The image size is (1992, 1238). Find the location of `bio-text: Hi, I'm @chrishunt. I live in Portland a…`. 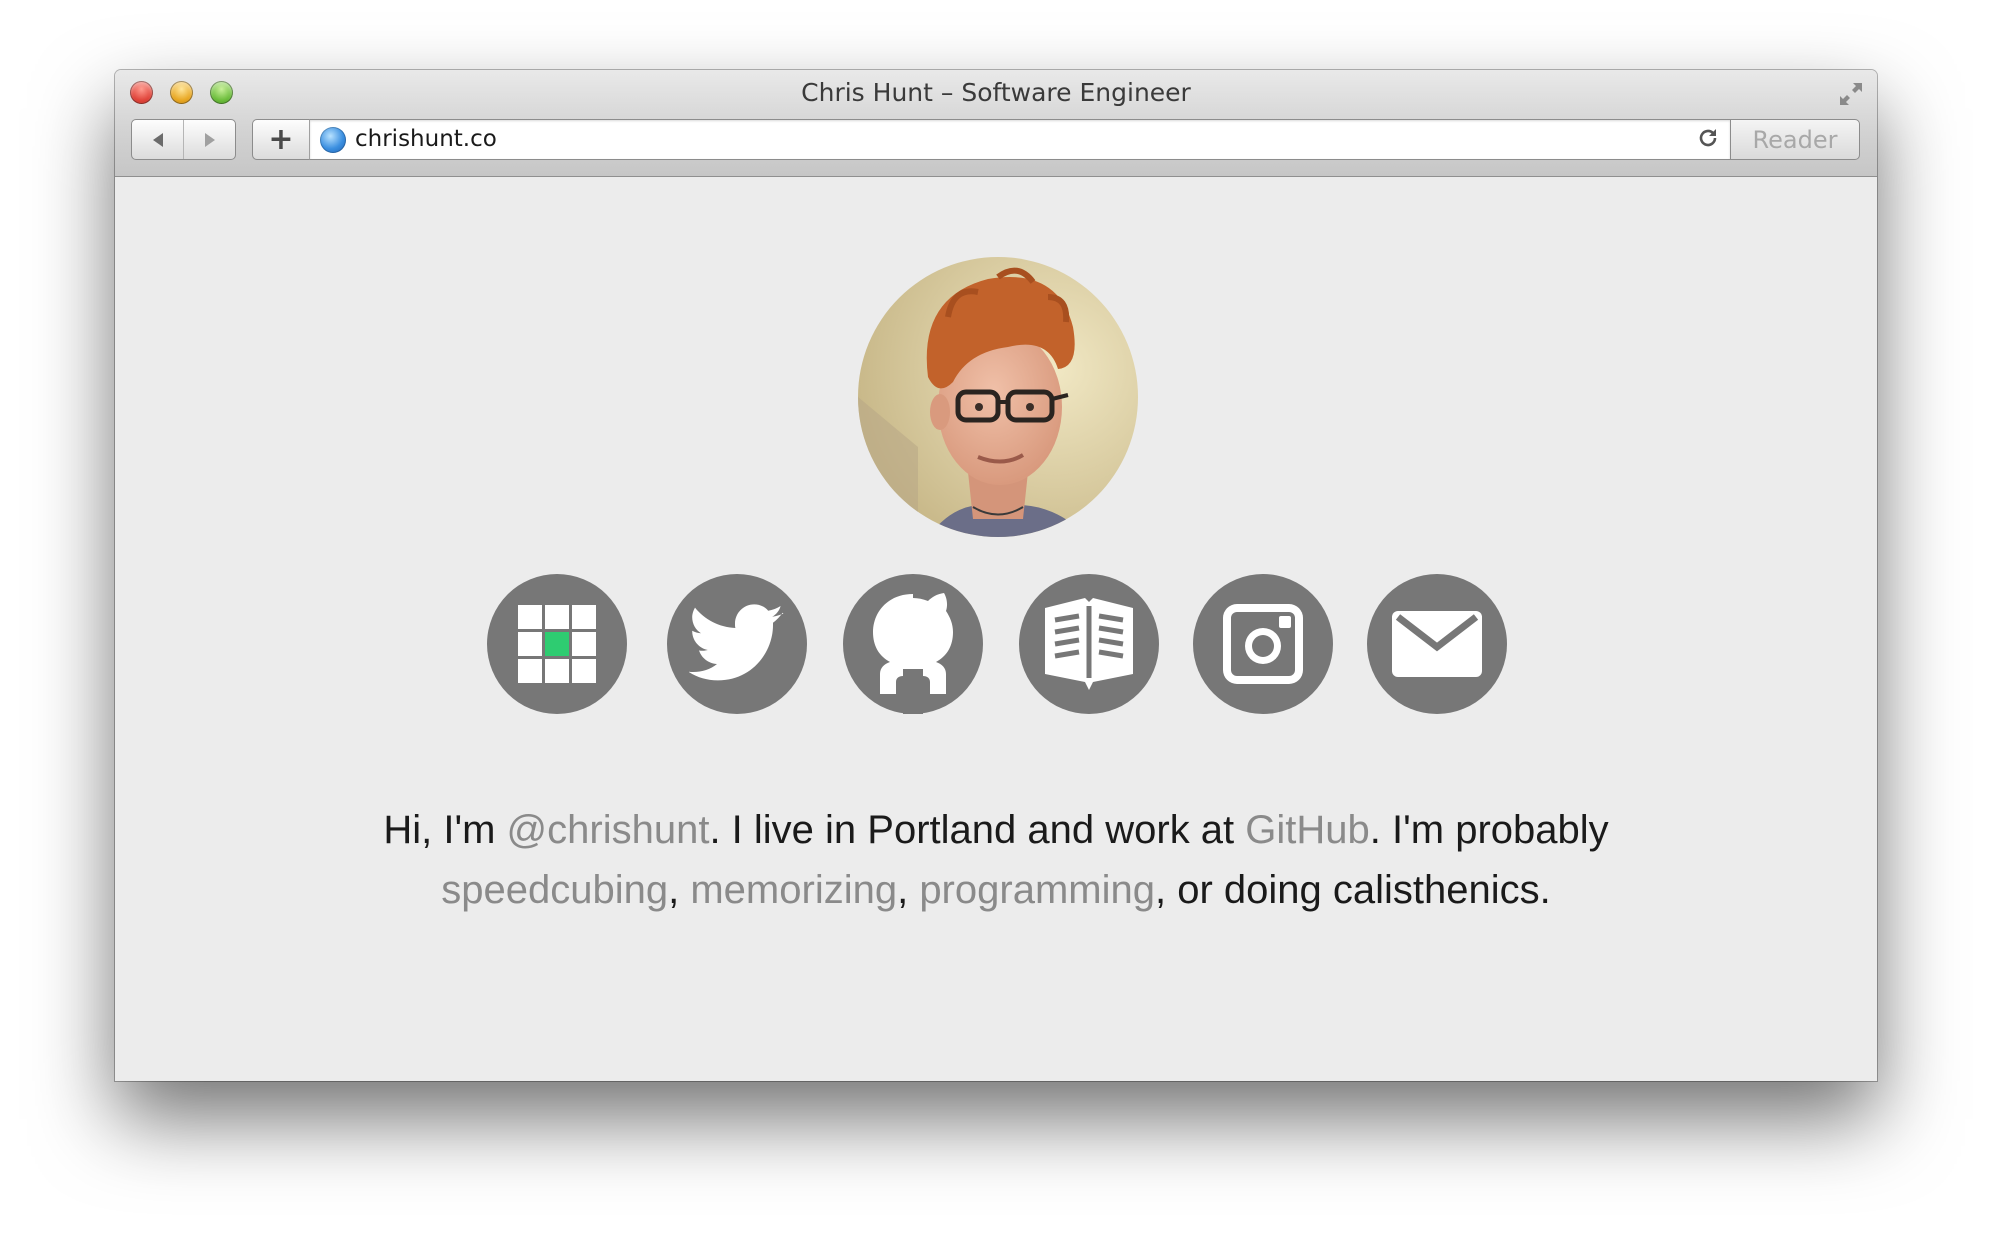

bio-text: Hi, I'm @chrishunt. I live in Portland a… is located at coordinates (996, 860).